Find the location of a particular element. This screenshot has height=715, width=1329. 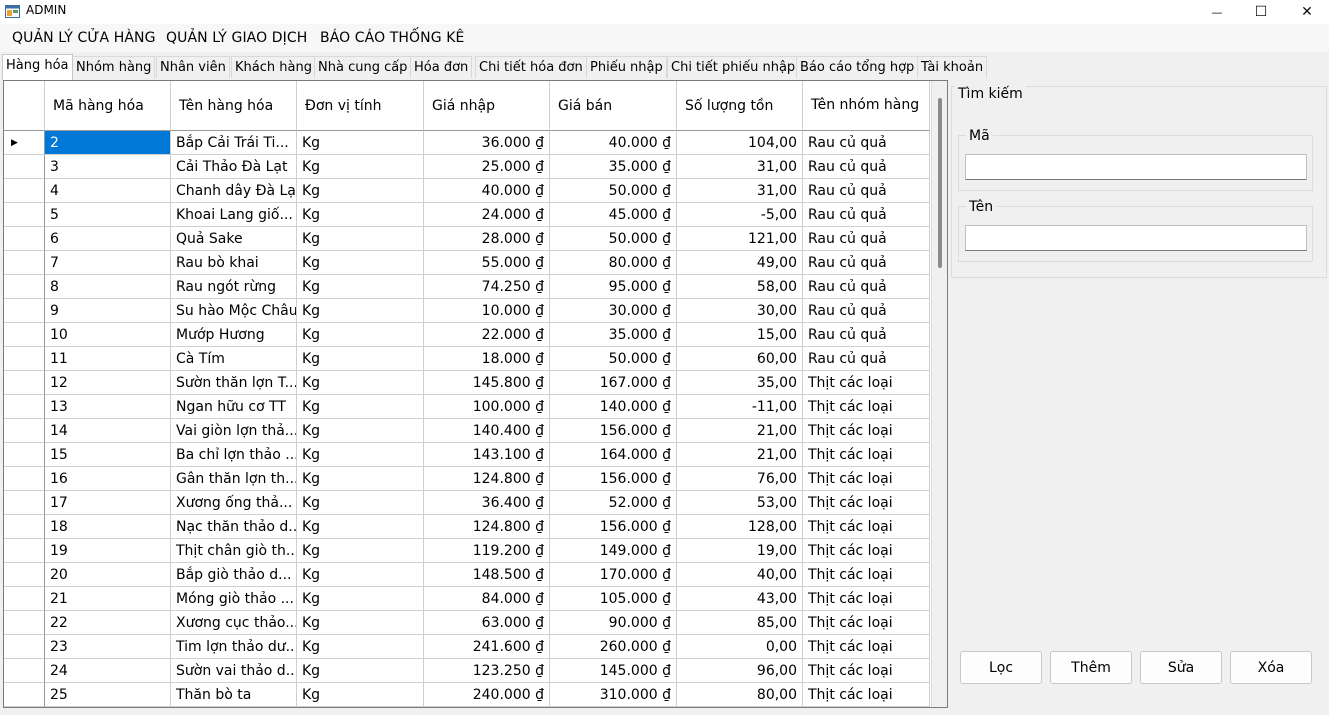

cell-import-price: 240.000 ₫ is located at coordinates (487, 695).